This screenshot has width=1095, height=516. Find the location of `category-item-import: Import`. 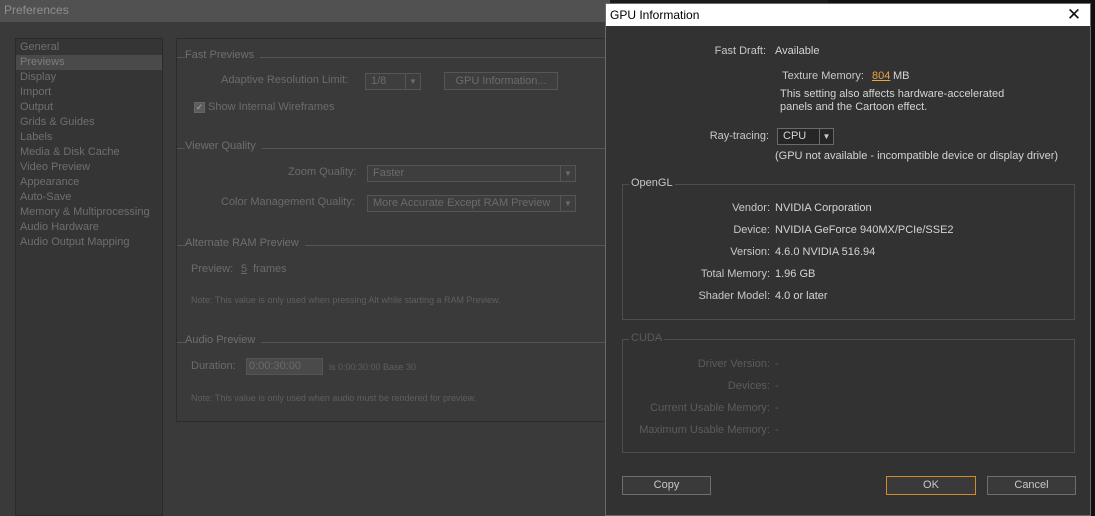

category-item-import: Import is located at coordinates (89, 92).